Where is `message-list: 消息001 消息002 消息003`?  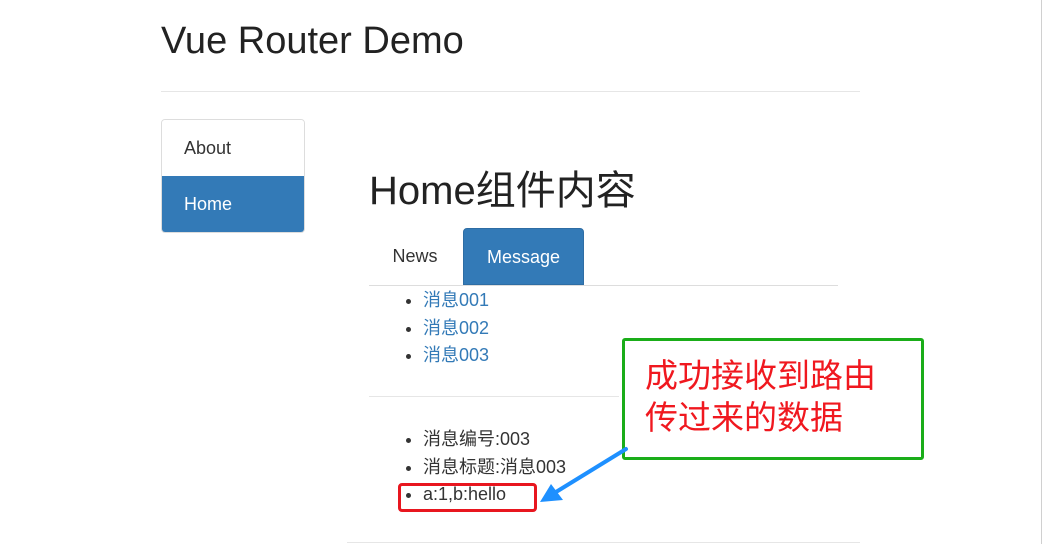
message-list: 消息001 消息002 消息003 is located at coordinates (429, 328).